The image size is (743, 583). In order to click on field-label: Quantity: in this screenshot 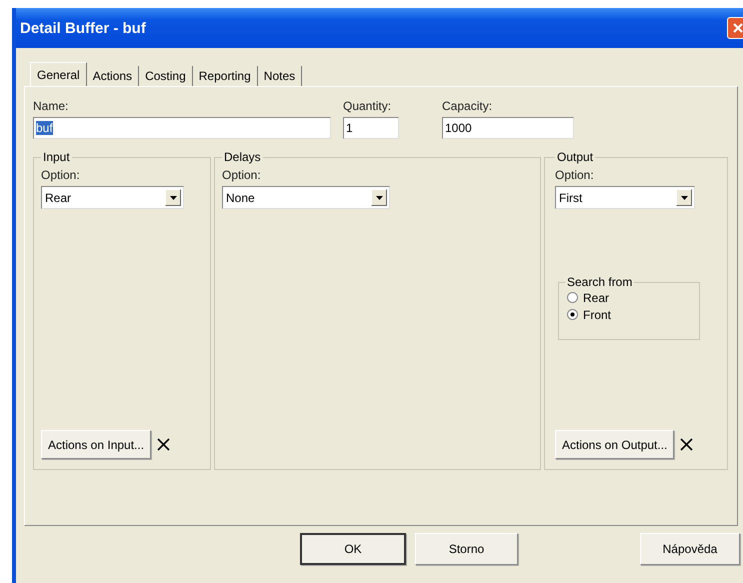, I will do `click(367, 106)`.